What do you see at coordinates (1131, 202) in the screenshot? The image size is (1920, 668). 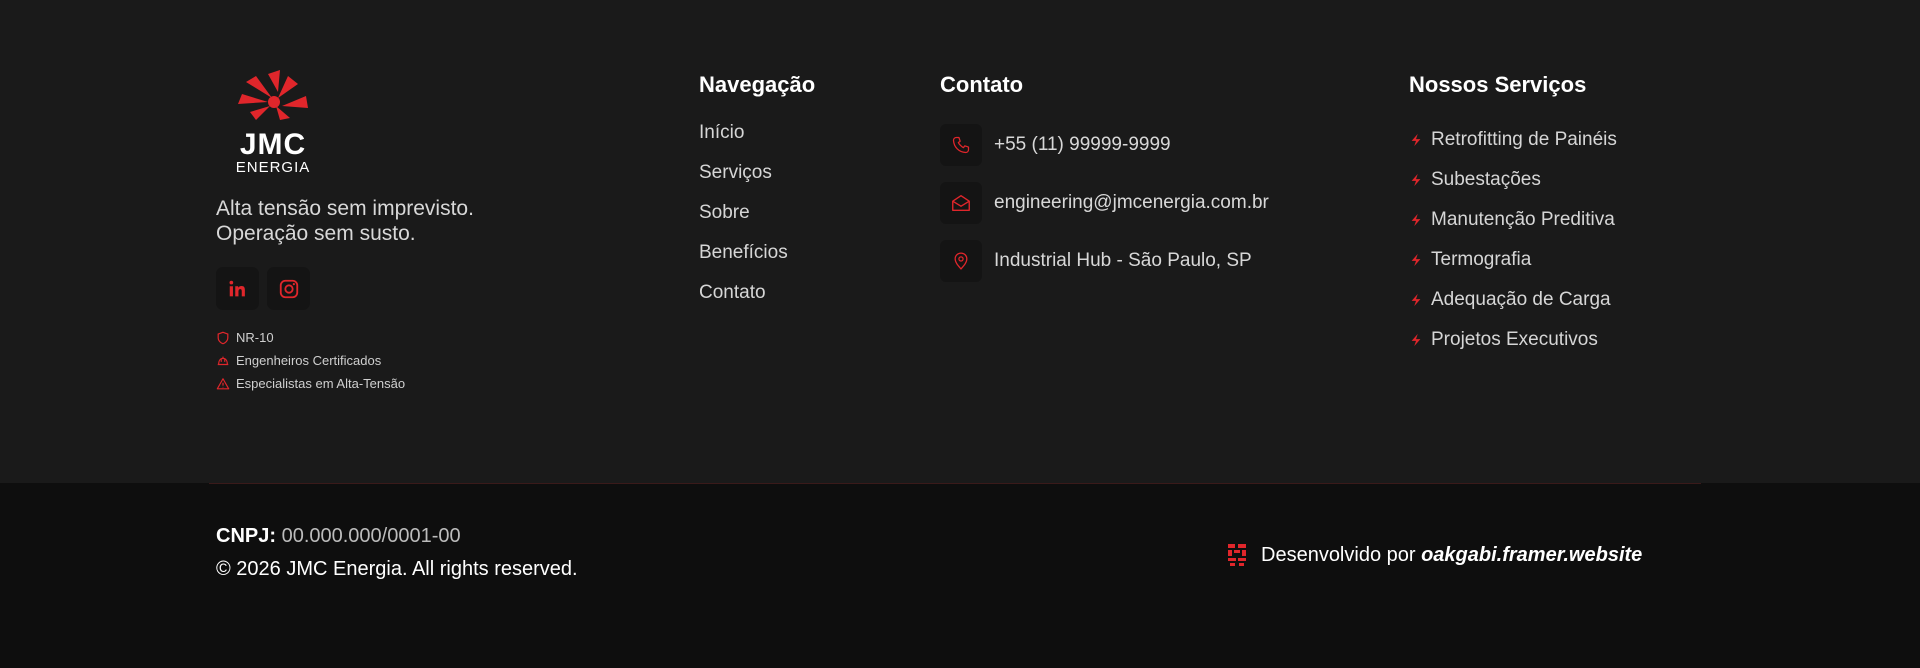 I see `email-text: engineering@jmcenergia.com.br` at bounding box center [1131, 202].